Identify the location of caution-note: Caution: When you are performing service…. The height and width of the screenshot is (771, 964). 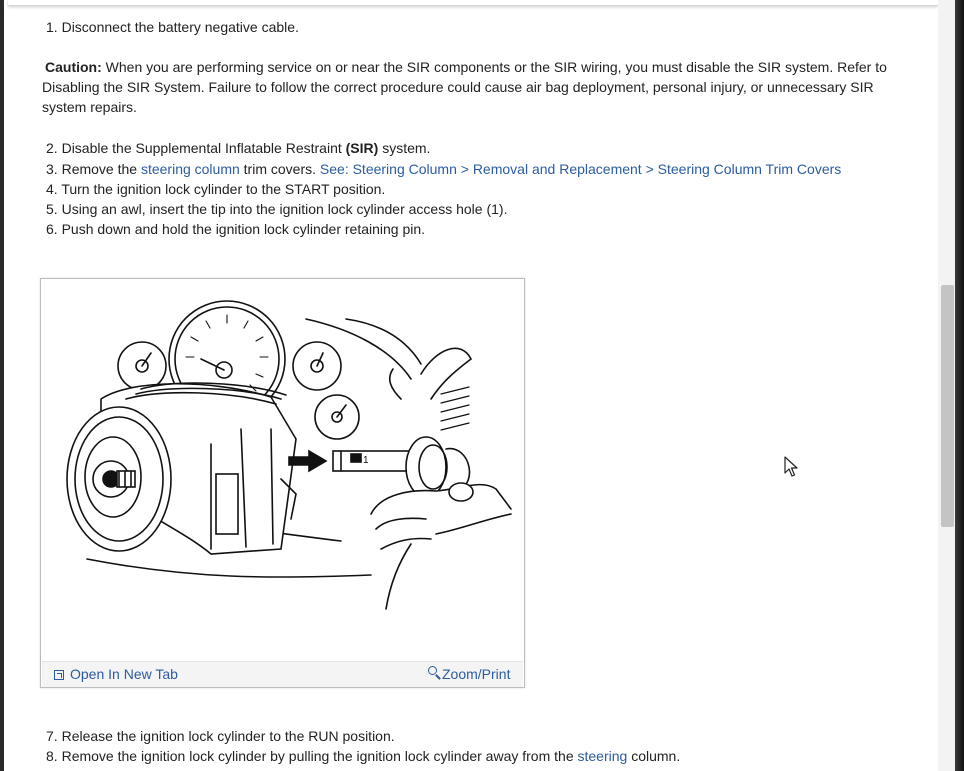
(472, 87).